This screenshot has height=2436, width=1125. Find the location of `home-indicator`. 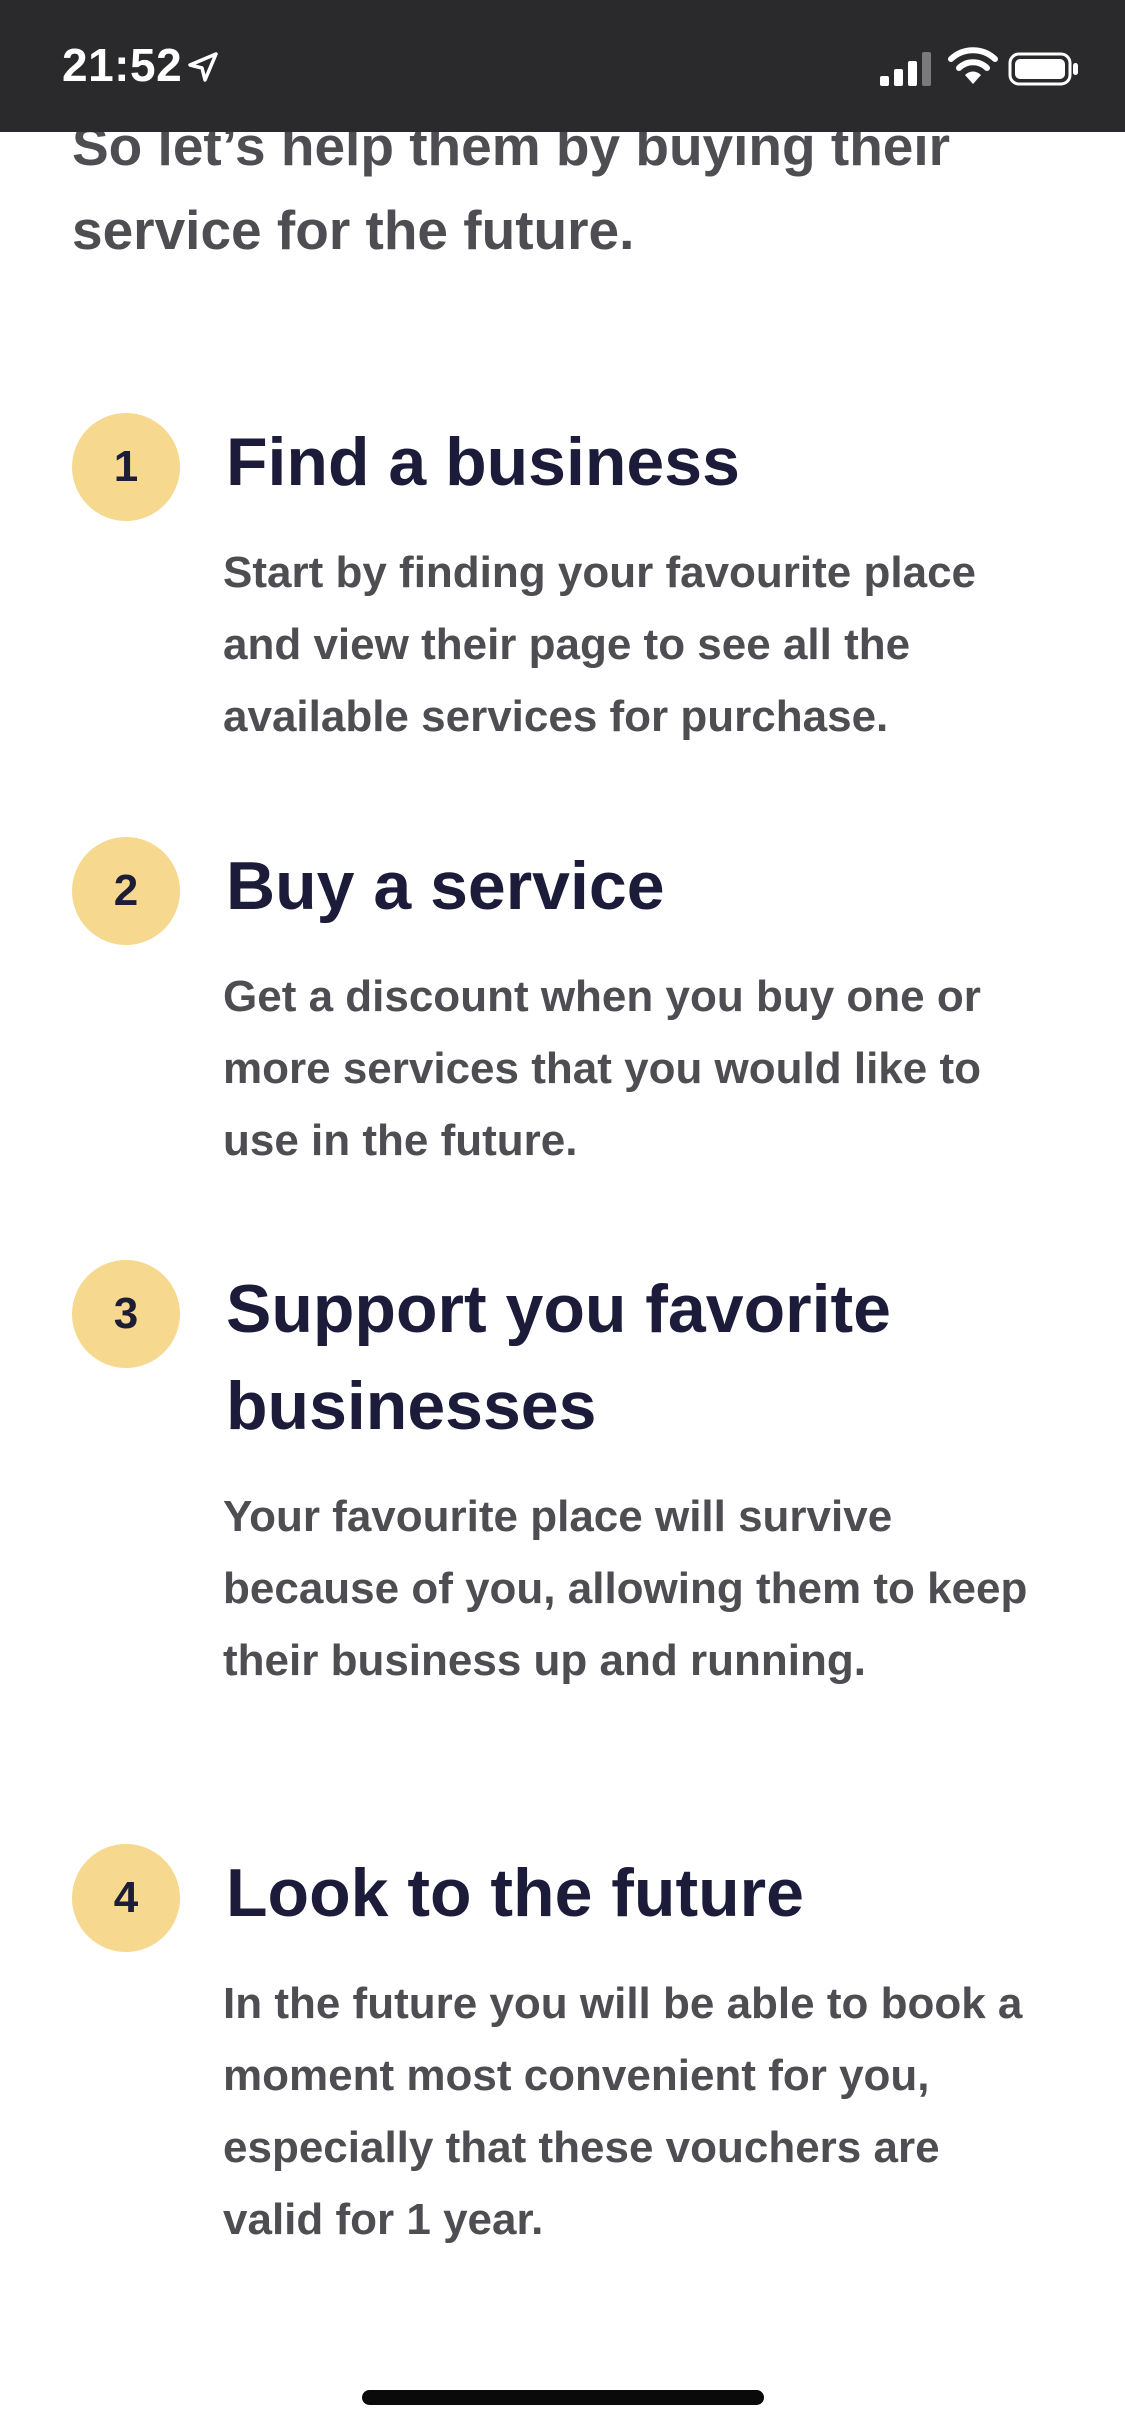

home-indicator is located at coordinates (563, 2397).